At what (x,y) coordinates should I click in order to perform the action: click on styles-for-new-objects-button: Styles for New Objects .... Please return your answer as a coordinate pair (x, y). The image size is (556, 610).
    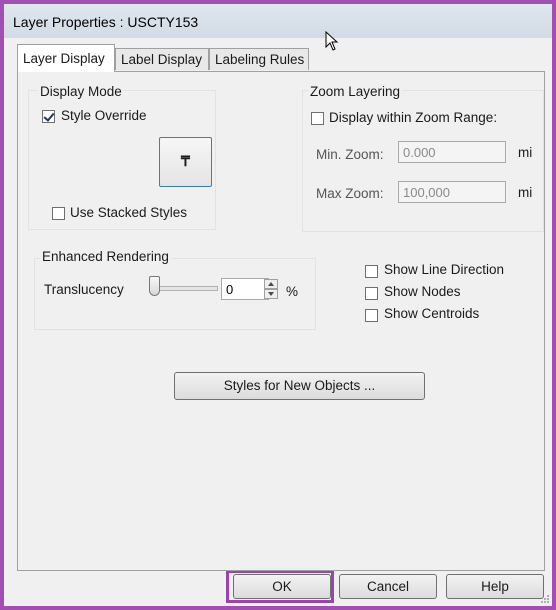
    Looking at the image, I should click on (299, 386).